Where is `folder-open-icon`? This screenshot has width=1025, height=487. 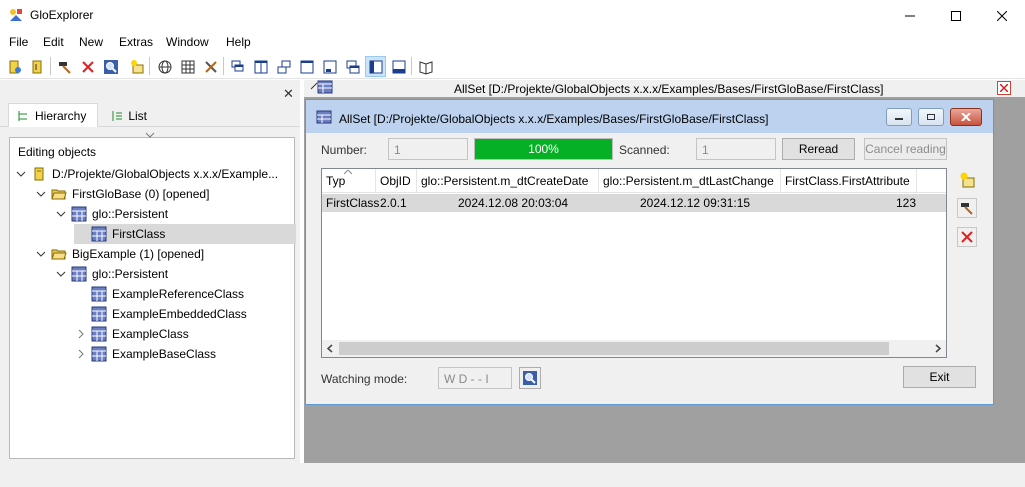 folder-open-icon is located at coordinates (59, 194).